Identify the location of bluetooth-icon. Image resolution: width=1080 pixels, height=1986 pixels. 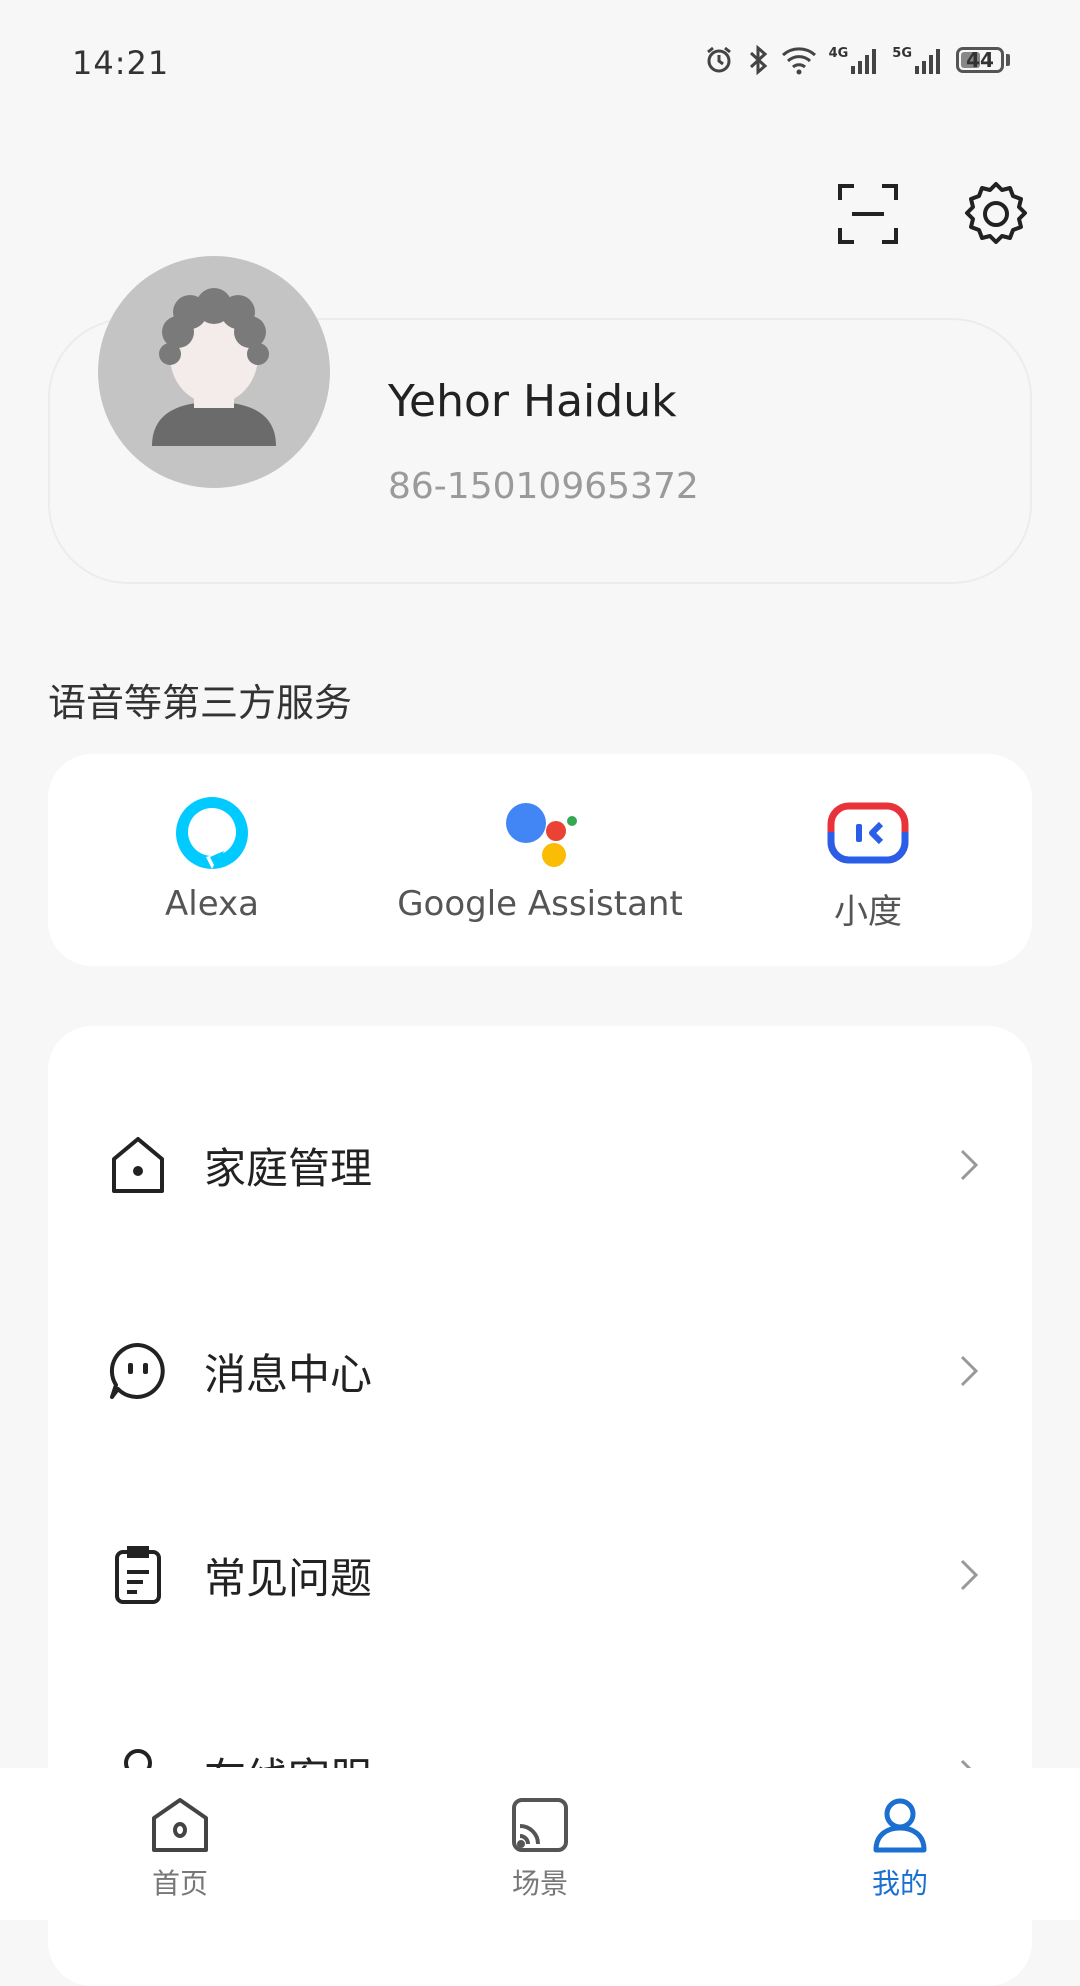
(758, 60).